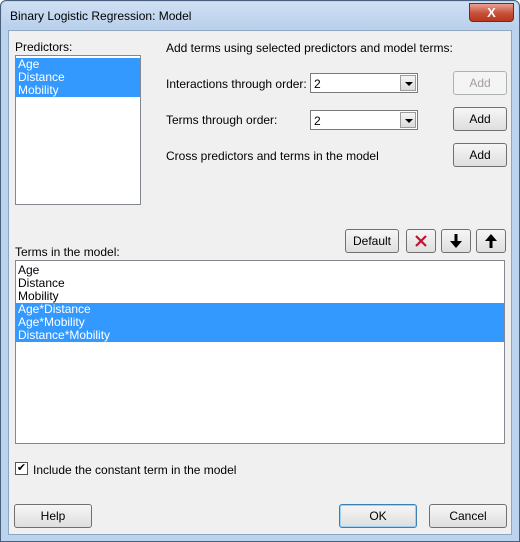  I want to click on interactions-order-value: 2, so click(317, 84).